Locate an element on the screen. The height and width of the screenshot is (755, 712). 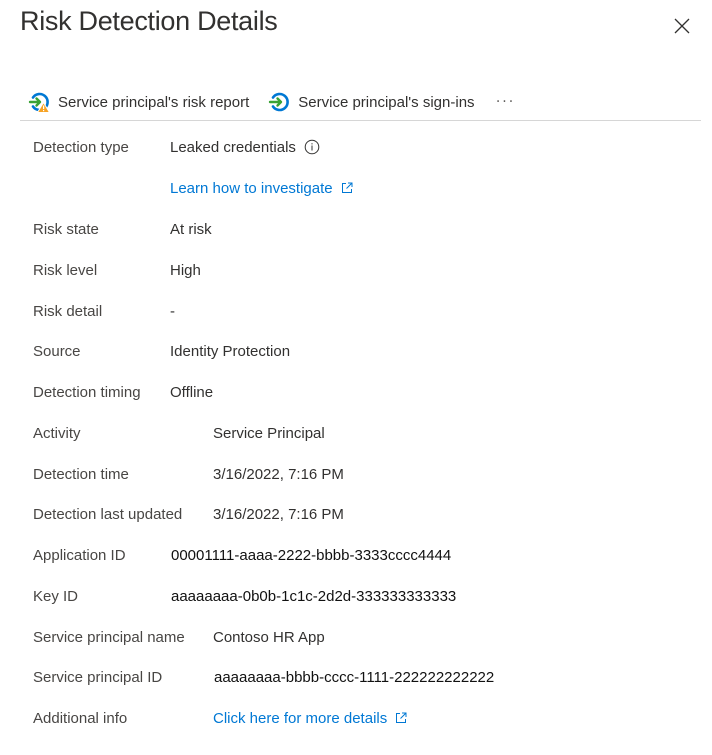
risk-level-label: Risk level is located at coordinates (65, 270).